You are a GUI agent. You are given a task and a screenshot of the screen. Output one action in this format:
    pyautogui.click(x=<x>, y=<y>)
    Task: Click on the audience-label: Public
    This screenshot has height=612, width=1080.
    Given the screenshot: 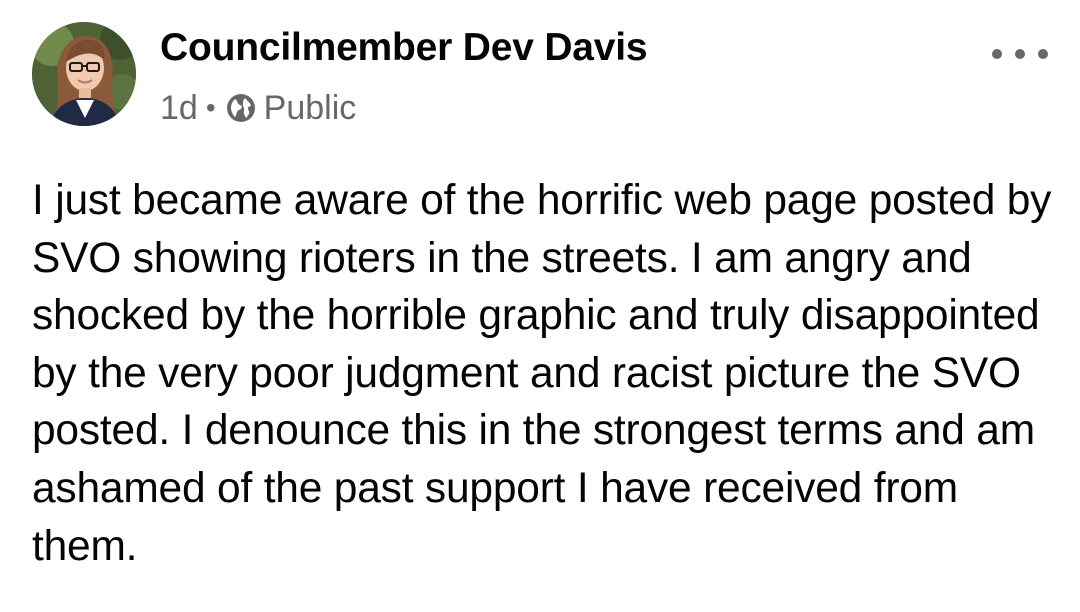 What is the action you would take?
    pyautogui.click(x=310, y=107)
    